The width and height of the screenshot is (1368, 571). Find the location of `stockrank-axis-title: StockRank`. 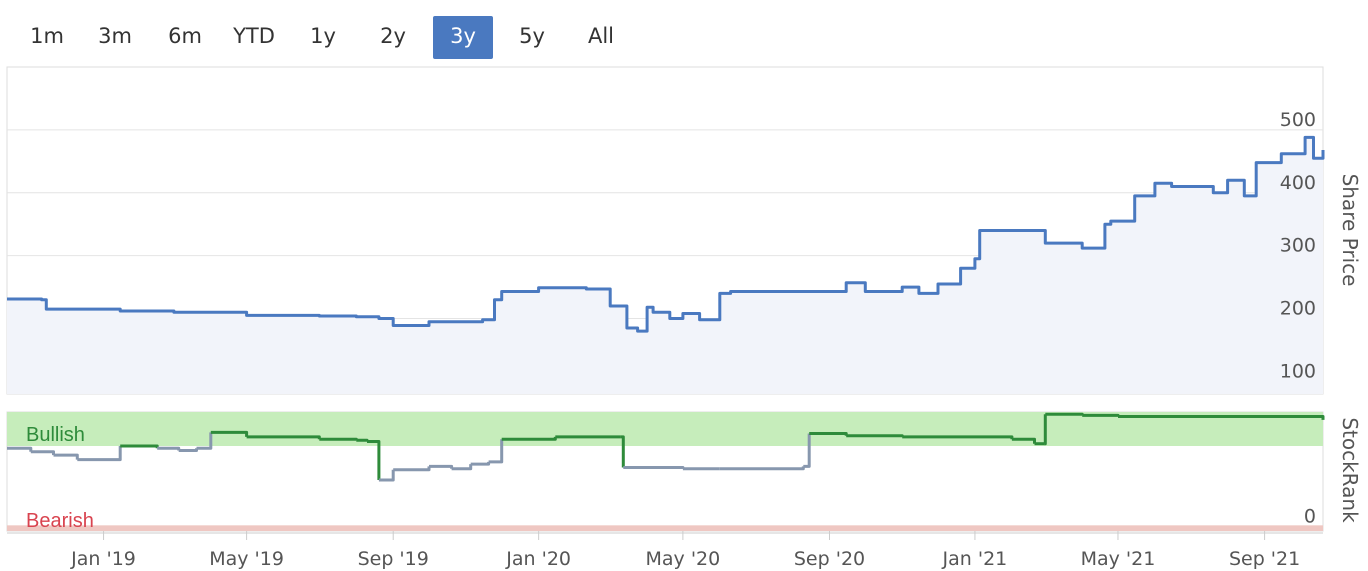

stockrank-axis-title: StockRank is located at coordinates (1350, 470).